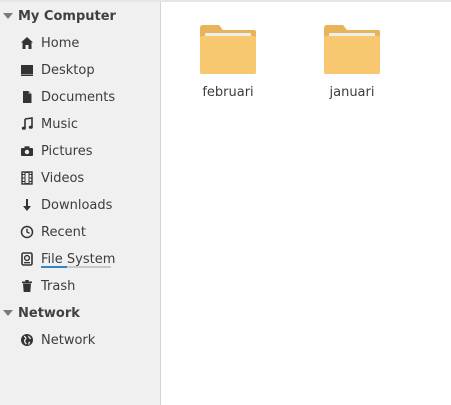 This screenshot has height=405, width=451. Describe the element at coordinates (27, 178) in the screenshot. I see `film-icon` at that location.